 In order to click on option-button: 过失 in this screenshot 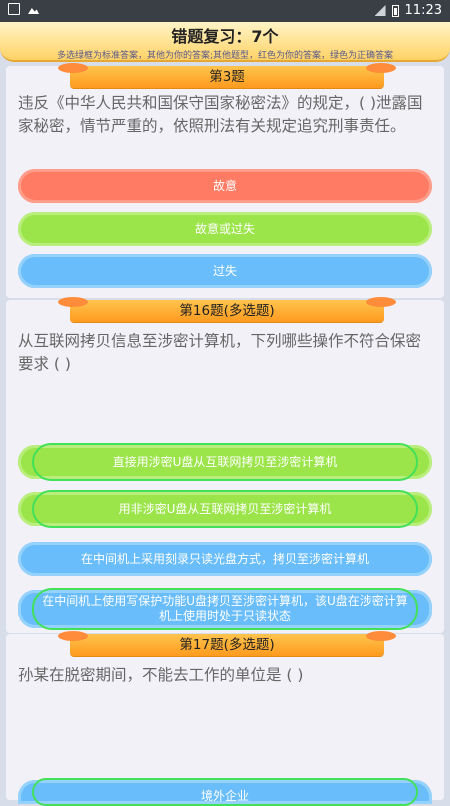, I will do `click(225, 271)`.